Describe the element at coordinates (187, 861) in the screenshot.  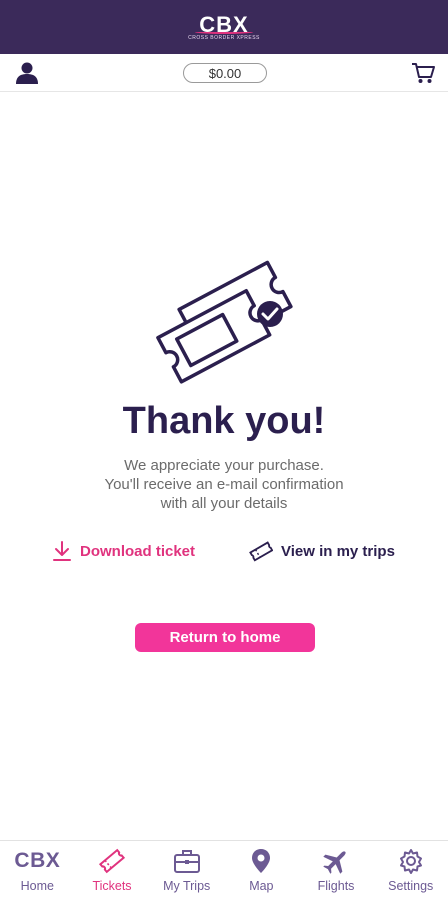
I see `briefcase-icon` at that location.